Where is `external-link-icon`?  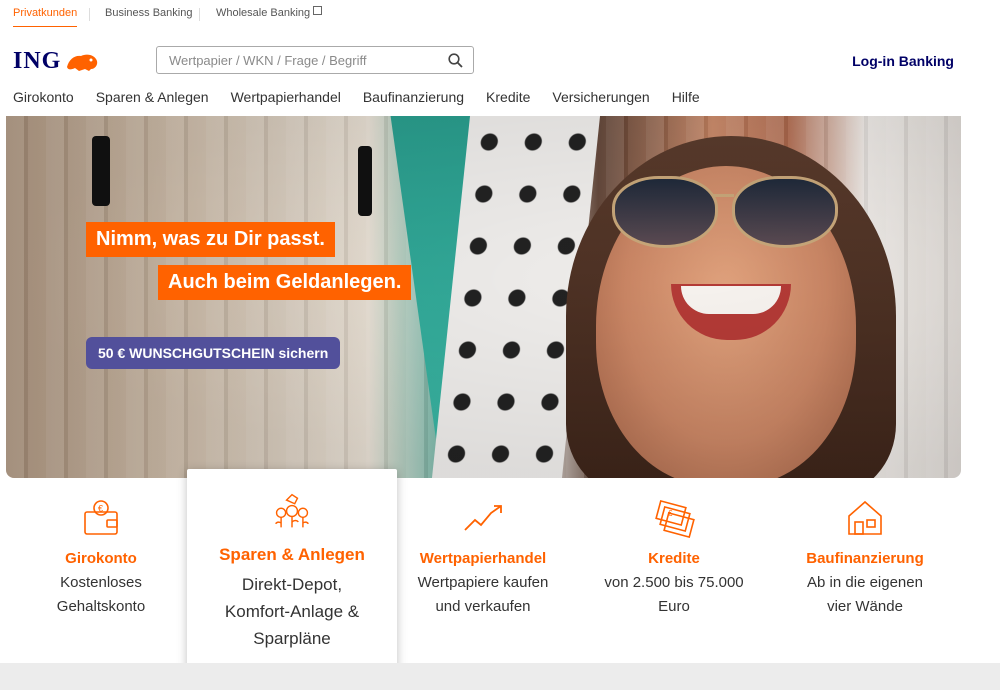
external-link-icon is located at coordinates (318, 10).